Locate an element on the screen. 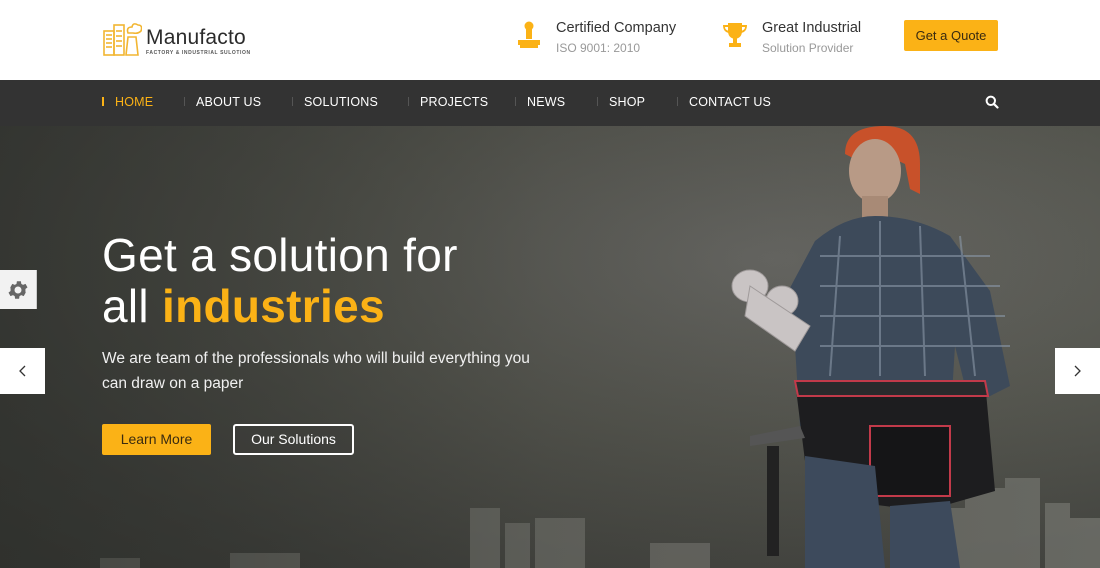 This screenshot has width=1100, height=568. brand-tagline: FACTORY & INDUSTRIAL SULOTION is located at coordinates (198, 53).